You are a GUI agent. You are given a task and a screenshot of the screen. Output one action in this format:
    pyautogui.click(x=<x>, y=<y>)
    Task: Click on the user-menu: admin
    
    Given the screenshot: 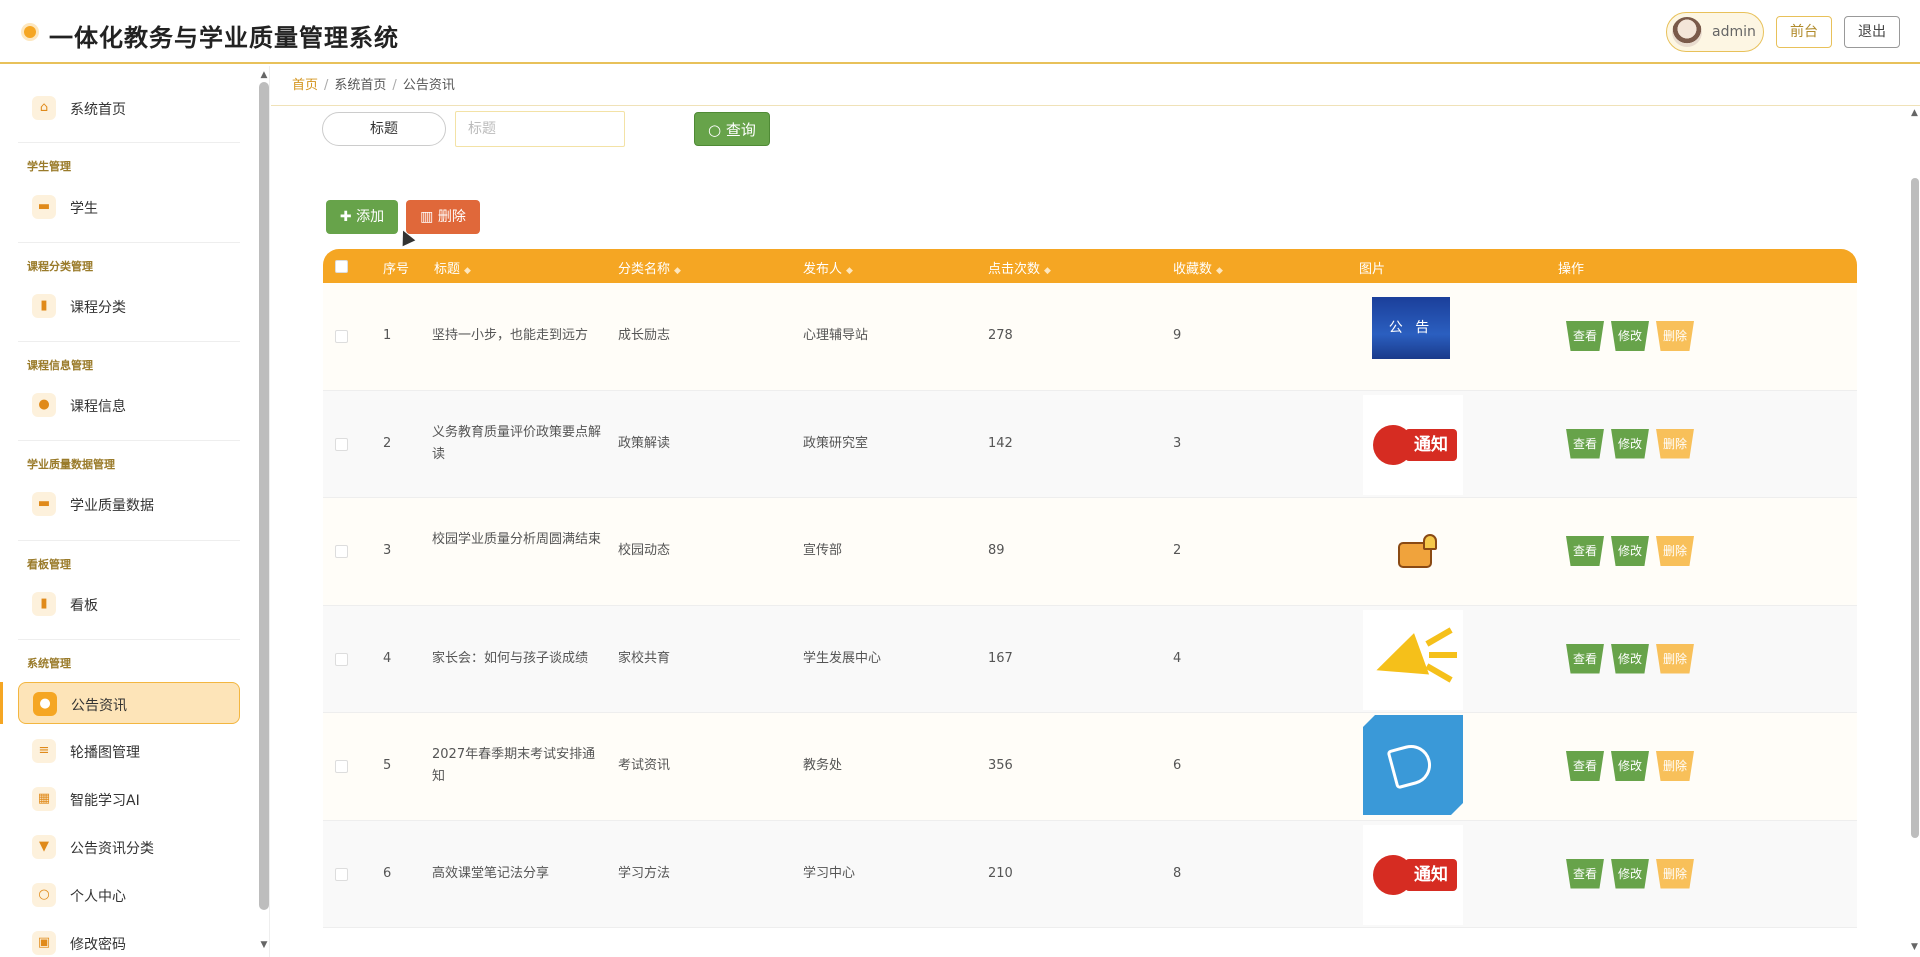 What is the action you would take?
    pyautogui.click(x=1715, y=32)
    